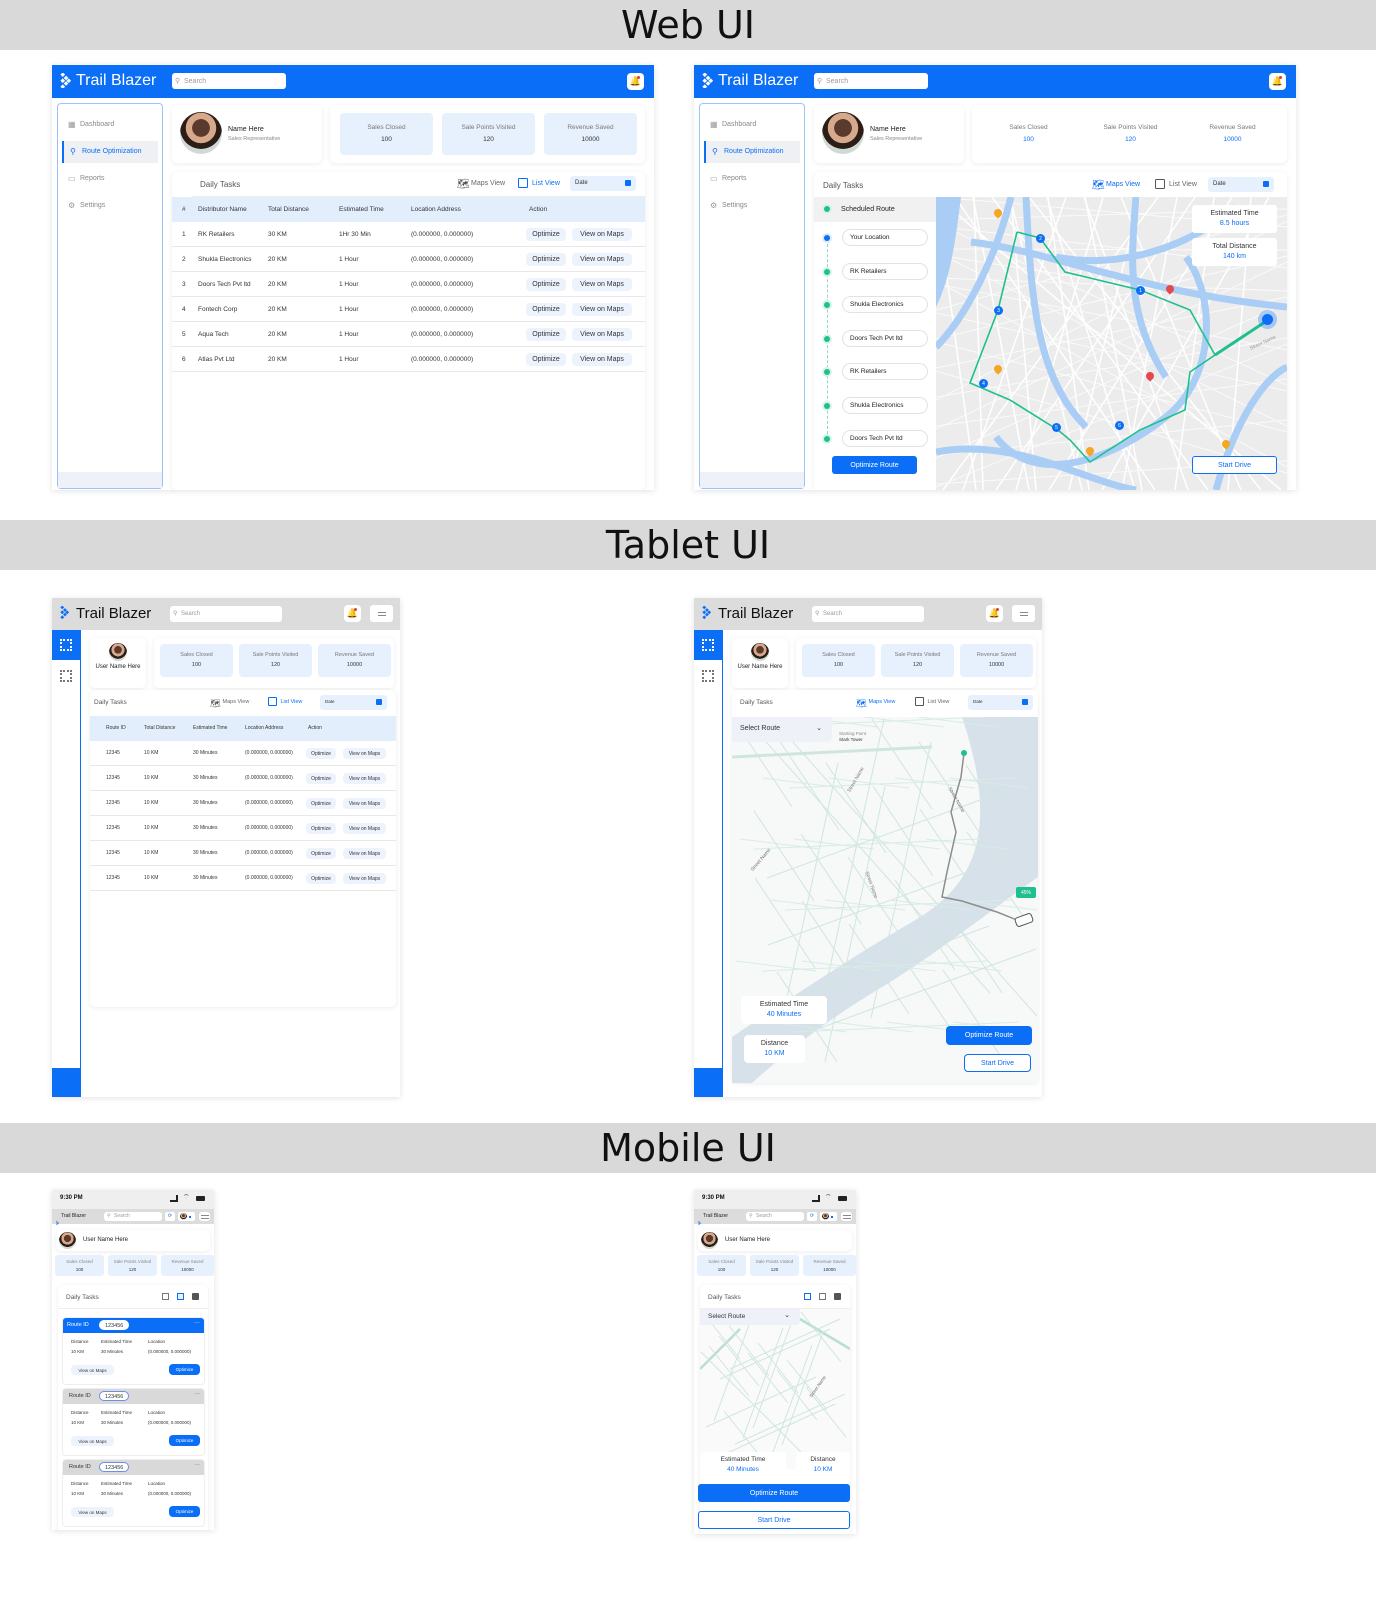 The width and height of the screenshot is (1376, 1600). Describe the element at coordinates (170, 1216) in the screenshot. I see `sync-button: ⟳` at that location.